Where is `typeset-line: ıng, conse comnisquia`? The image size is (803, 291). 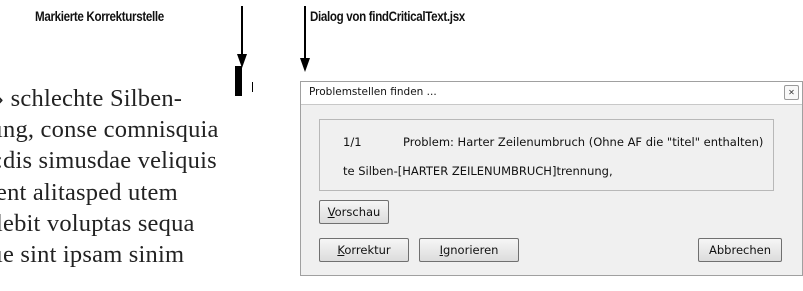 typeset-line: ıng, conse comnisquia is located at coordinates (109, 130).